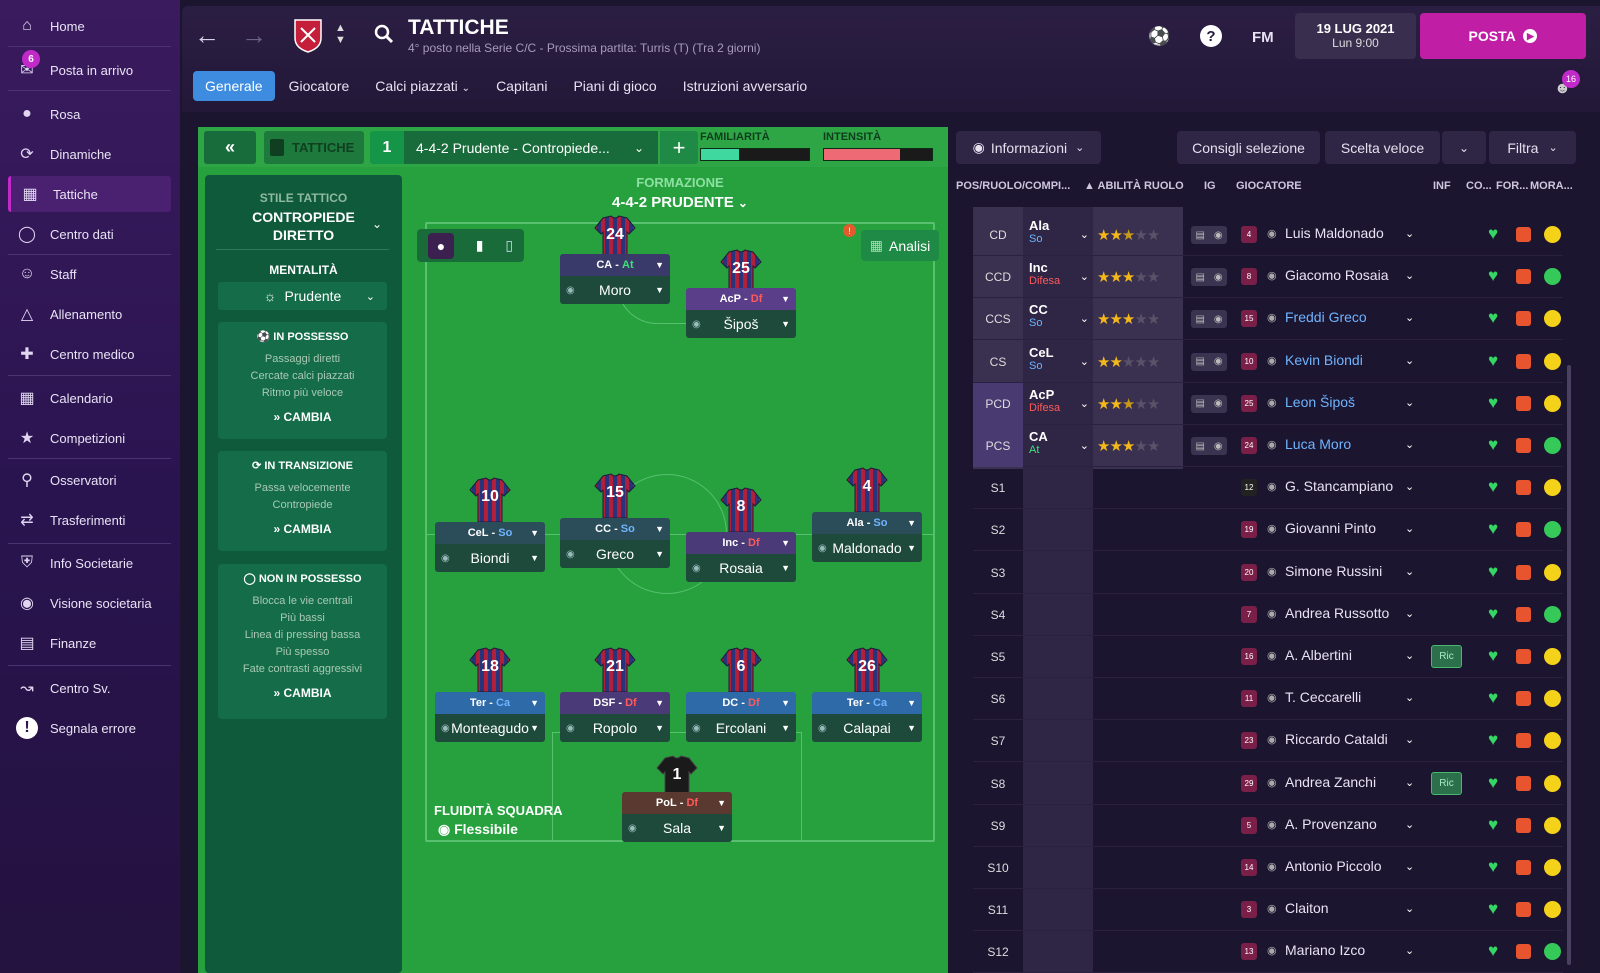 The height and width of the screenshot is (973, 1600). Describe the element at coordinates (615, 728) in the screenshot. I see `player-name: ◉ Ropolo ▼` at that location.